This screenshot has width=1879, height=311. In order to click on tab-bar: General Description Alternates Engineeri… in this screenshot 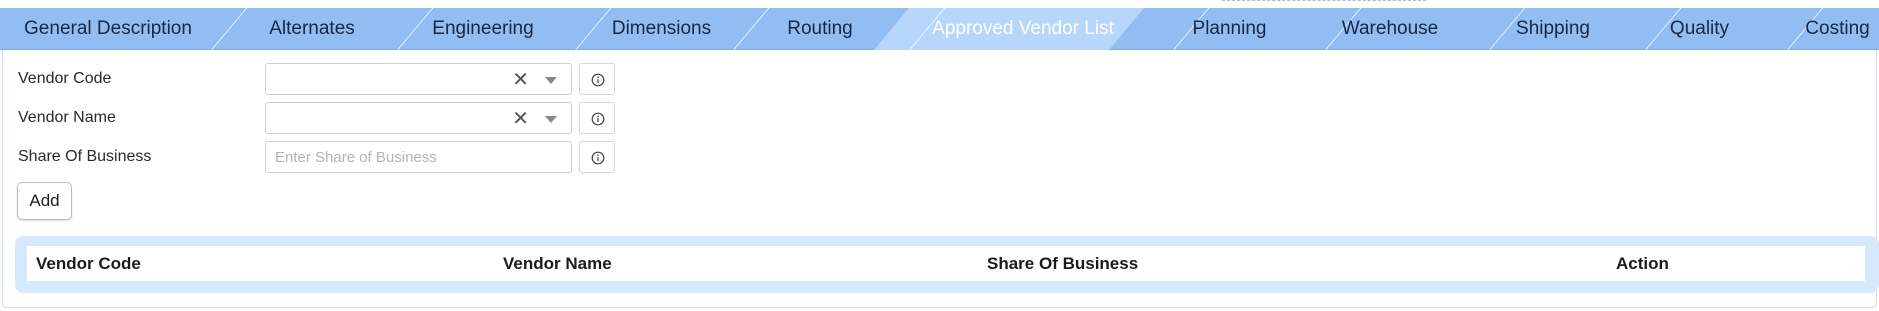, I will do `click(939, 29)`.